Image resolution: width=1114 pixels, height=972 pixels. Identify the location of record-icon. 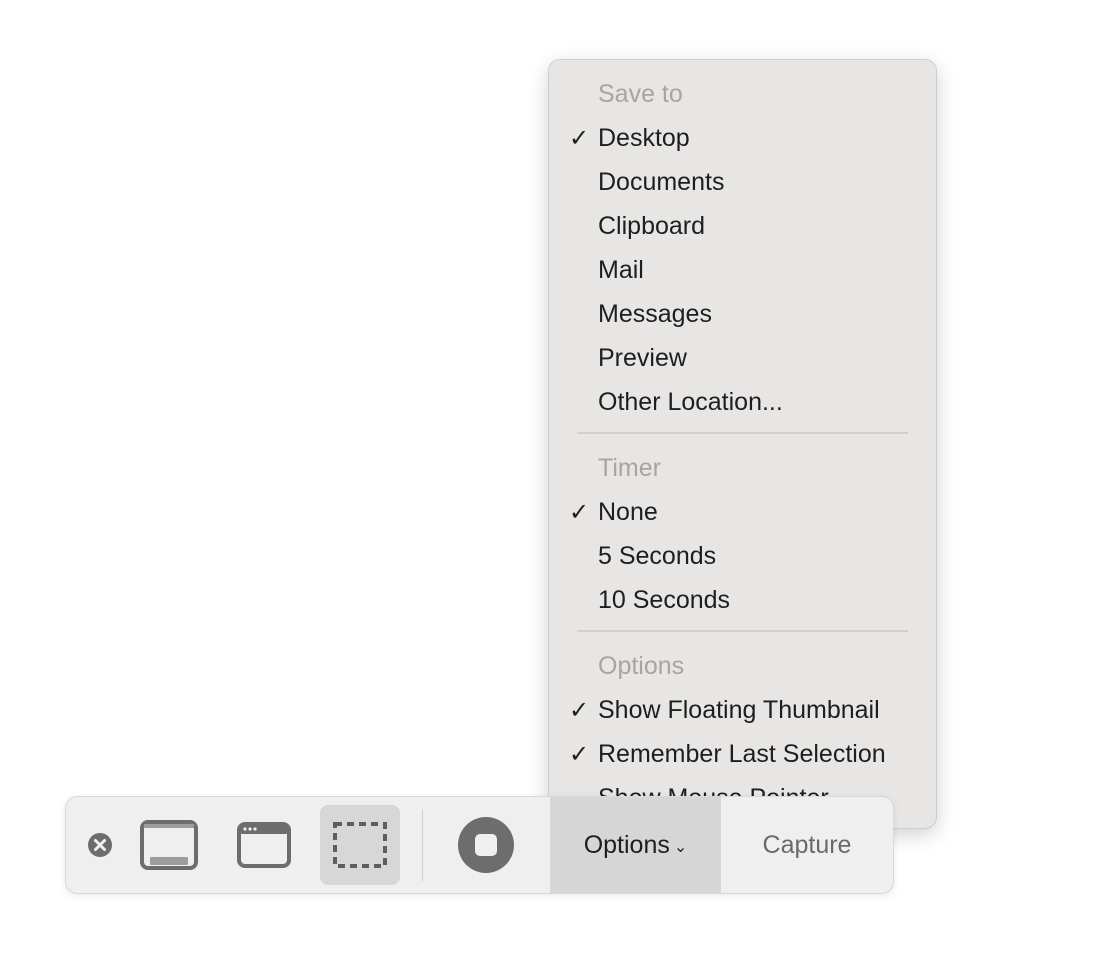
(486, 845).